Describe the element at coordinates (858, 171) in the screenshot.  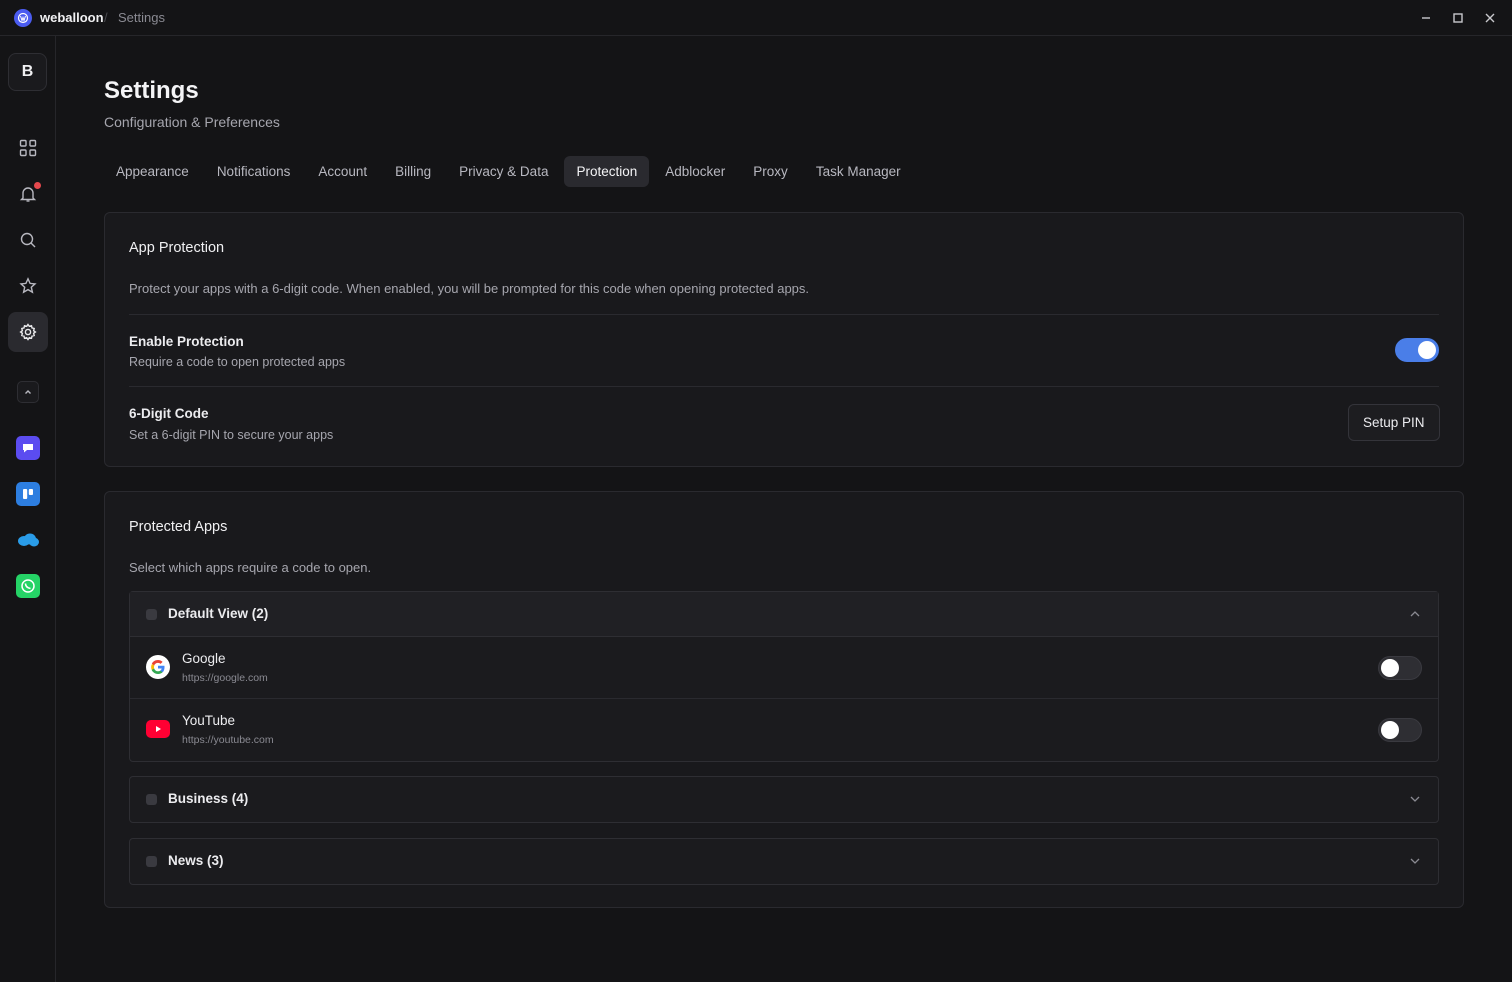
I see `tab-task-manager: Task Manager` at that location.